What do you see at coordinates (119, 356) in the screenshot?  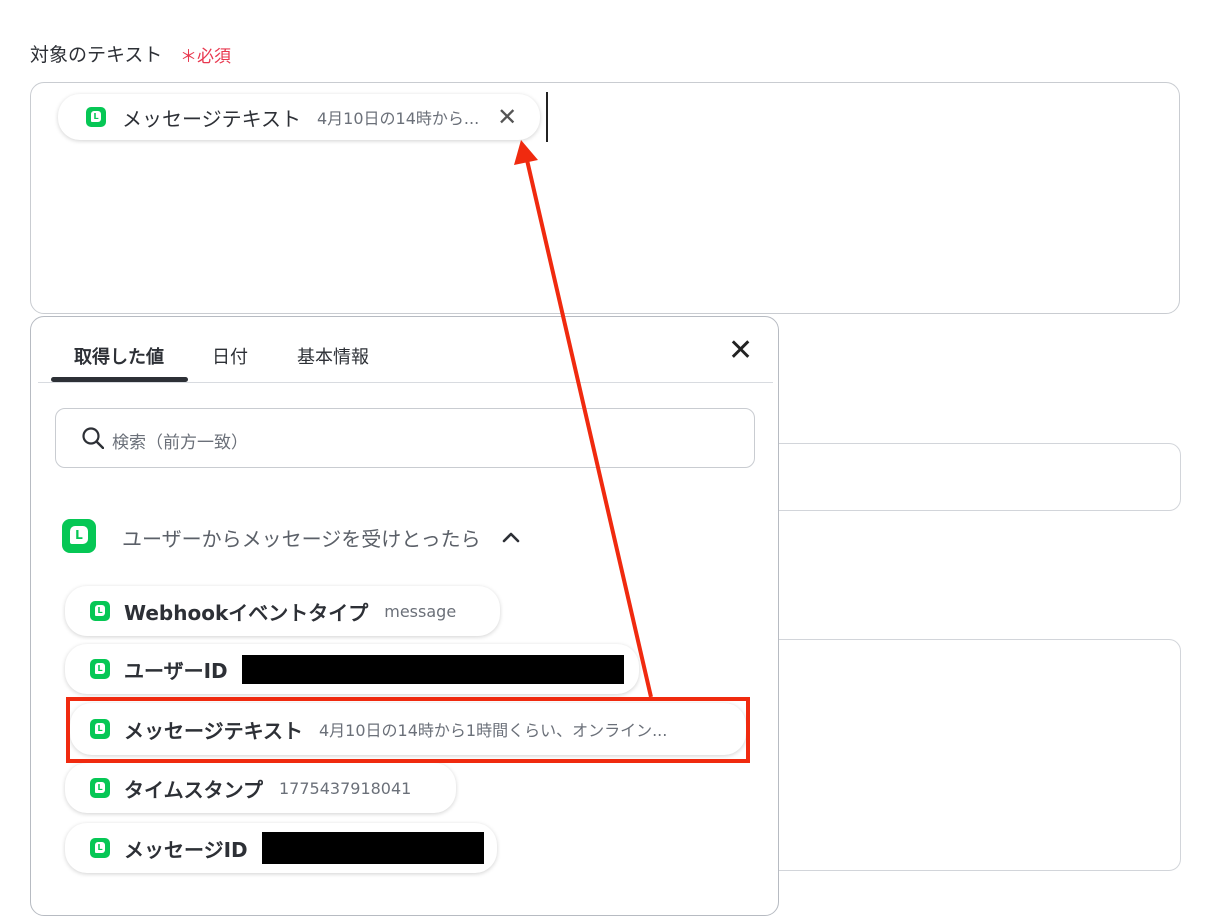 I see `tab-acquired-values: 取得した値` at bounding box center [119, 356].